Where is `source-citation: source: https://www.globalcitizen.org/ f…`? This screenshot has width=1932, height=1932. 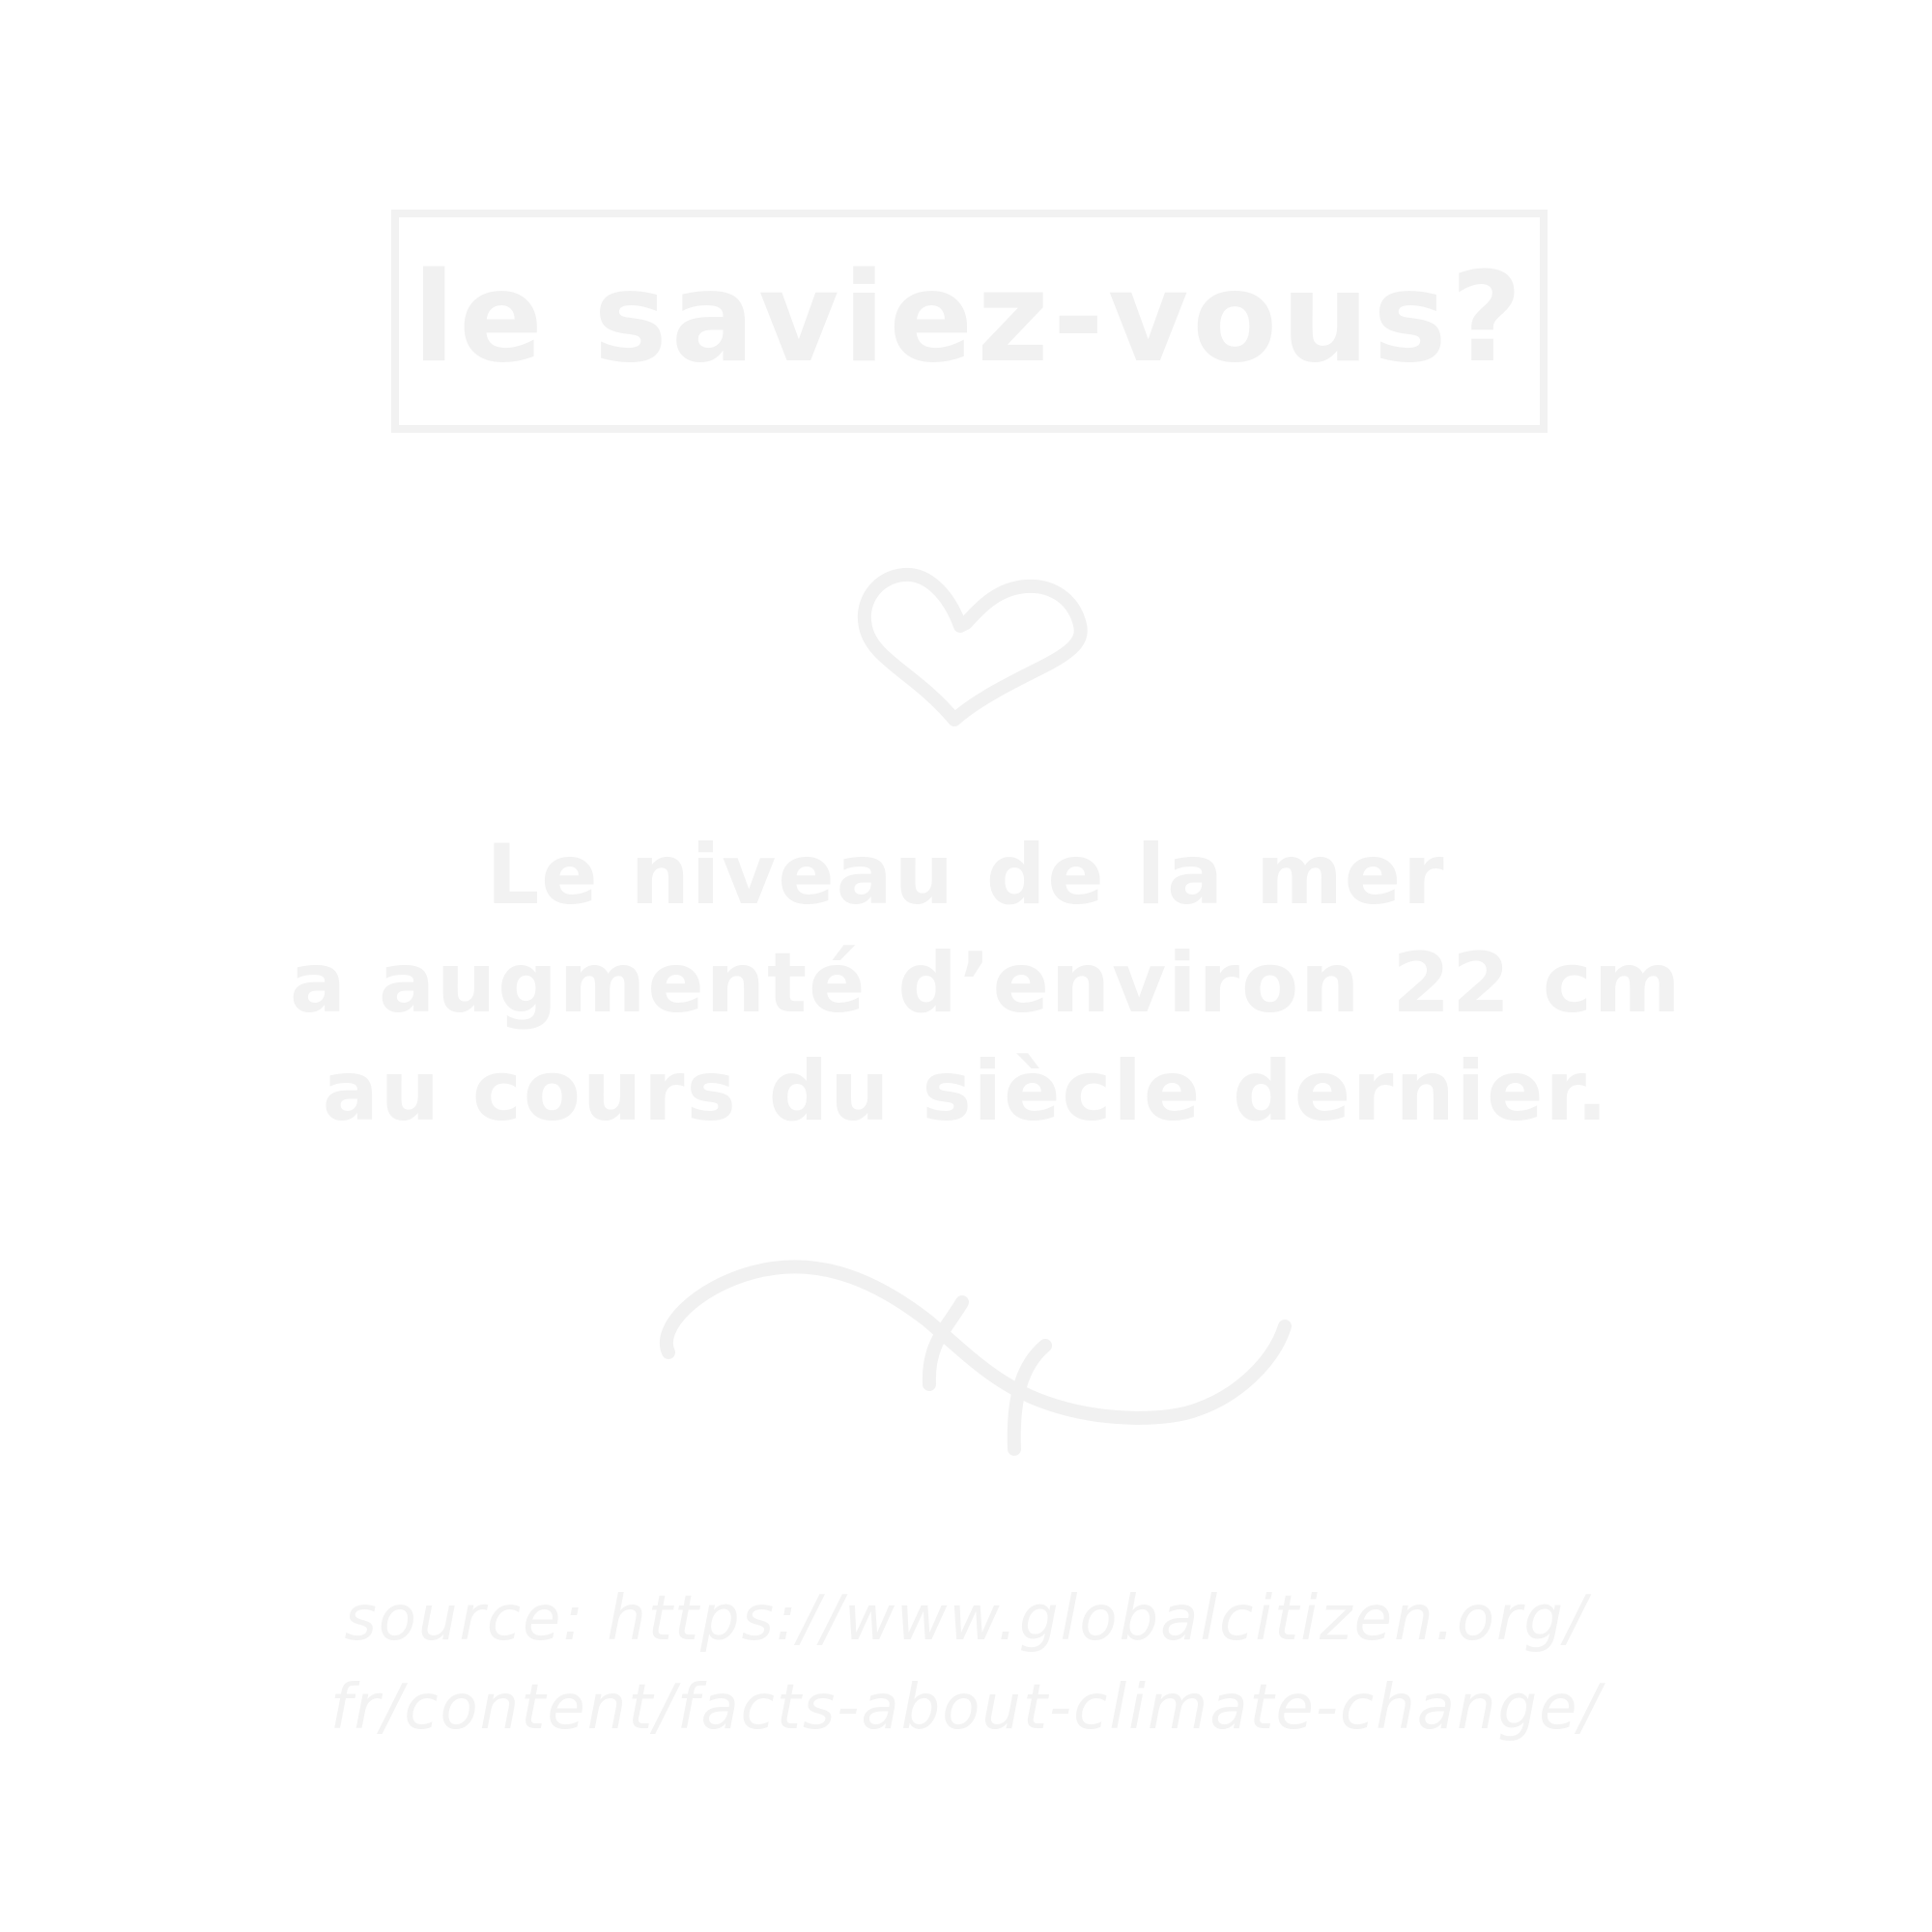
source-citation: source: https://www.globalcitizen.org/ f… is located at coordinates (966, 1663).